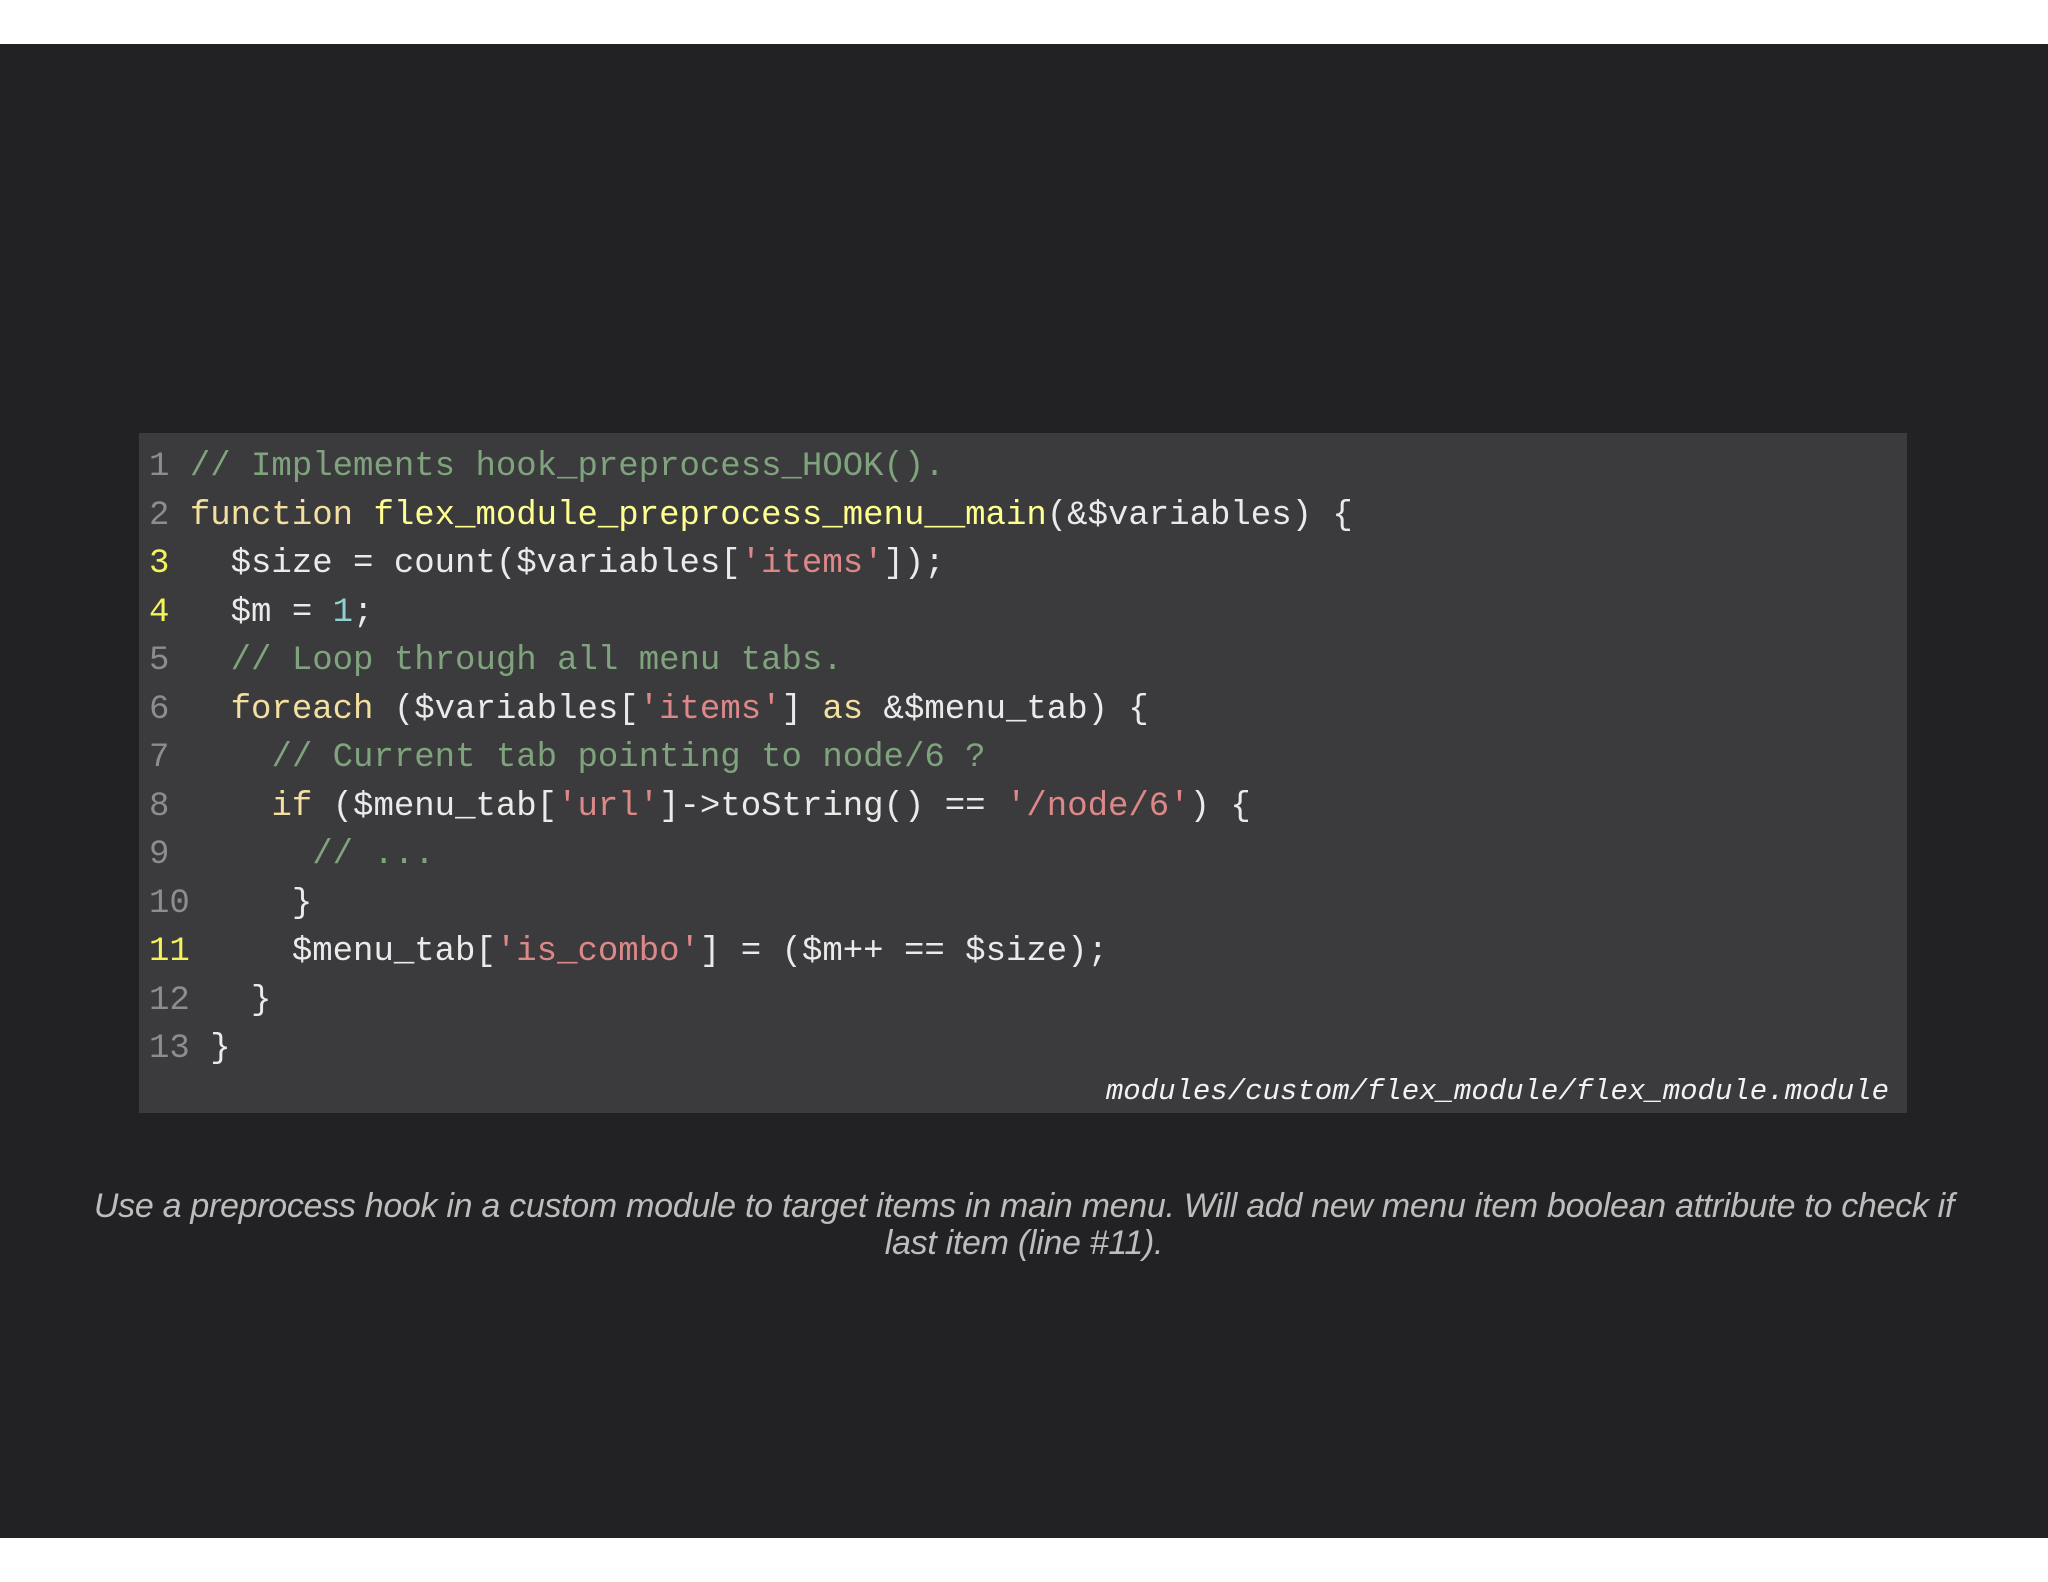 The width and height of the screenshot is (2048, 1582). Describe the element at coordinates (169, 1049) in the screenshot. I see `line-number: 13` at that location.